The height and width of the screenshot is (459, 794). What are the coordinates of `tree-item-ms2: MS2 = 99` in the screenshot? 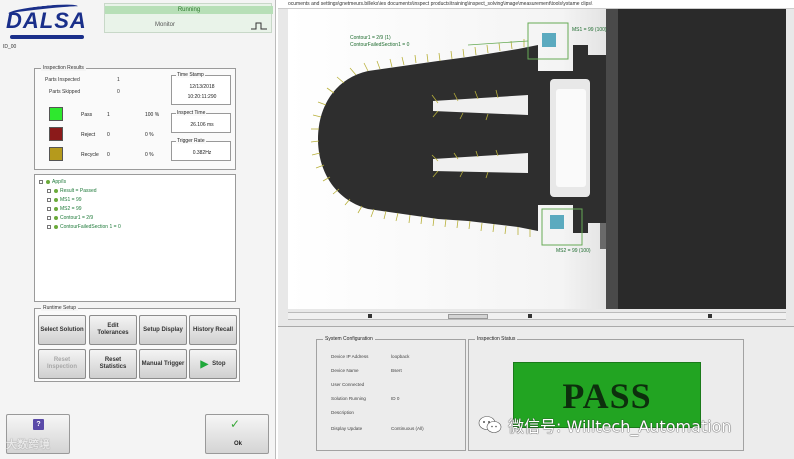 It's located at (64, 209).